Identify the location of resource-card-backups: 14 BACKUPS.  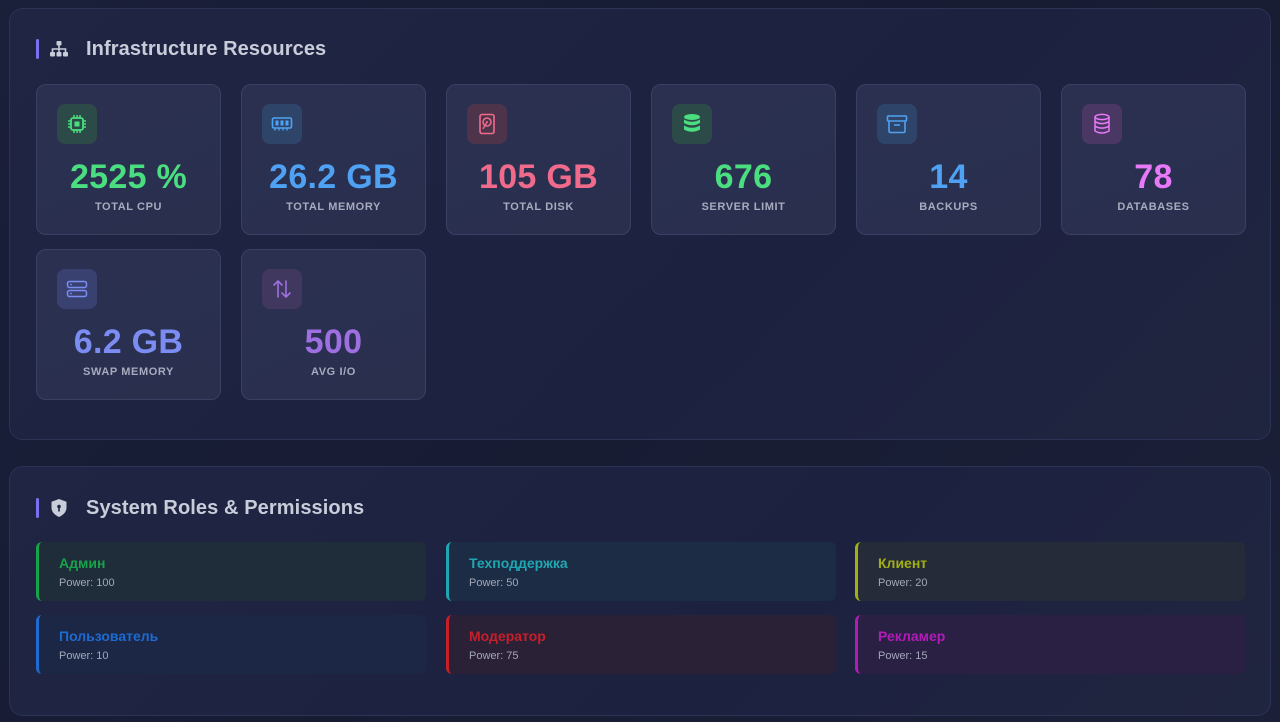
(948, 159).